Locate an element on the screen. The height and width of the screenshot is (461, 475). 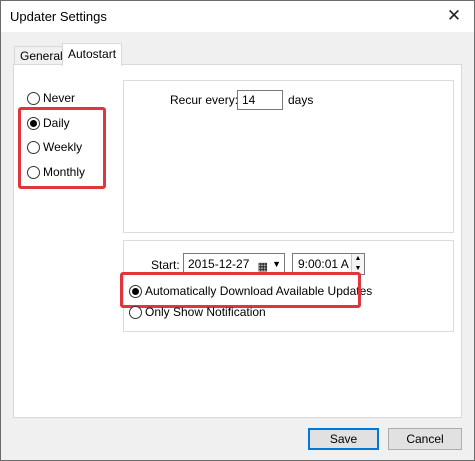
start-date-value: 2015-12-27 is located at coordinates (219, 264).